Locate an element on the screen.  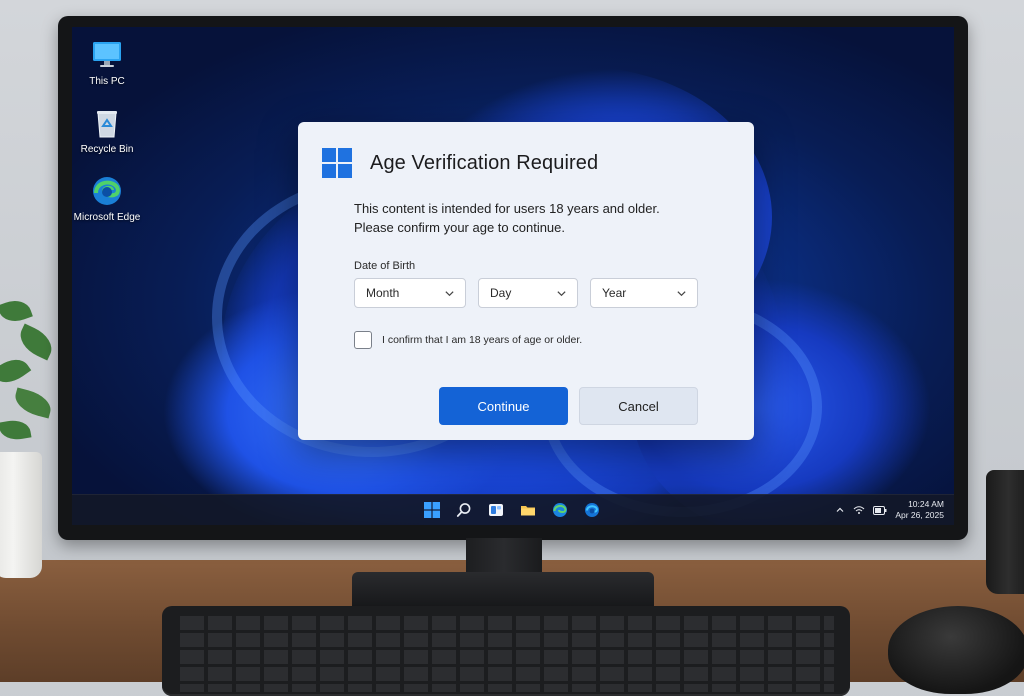
system-tray: 10:24 AM Apr 26, 2025 is located at coordinates (889, 510).